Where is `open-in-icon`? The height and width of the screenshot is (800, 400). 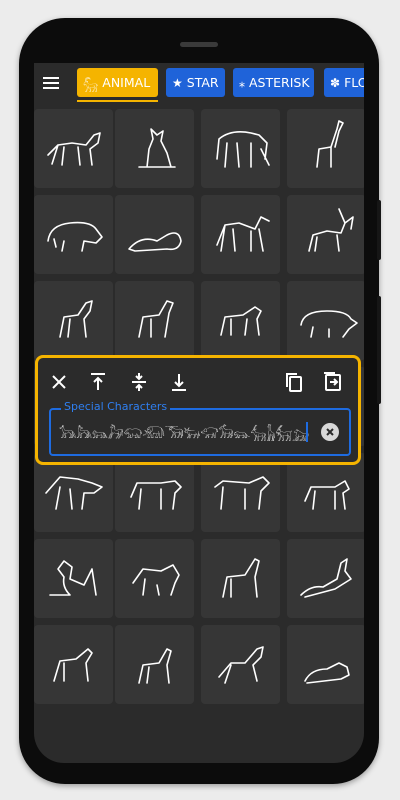
open-in-icon is located at coordinates (332, 381).